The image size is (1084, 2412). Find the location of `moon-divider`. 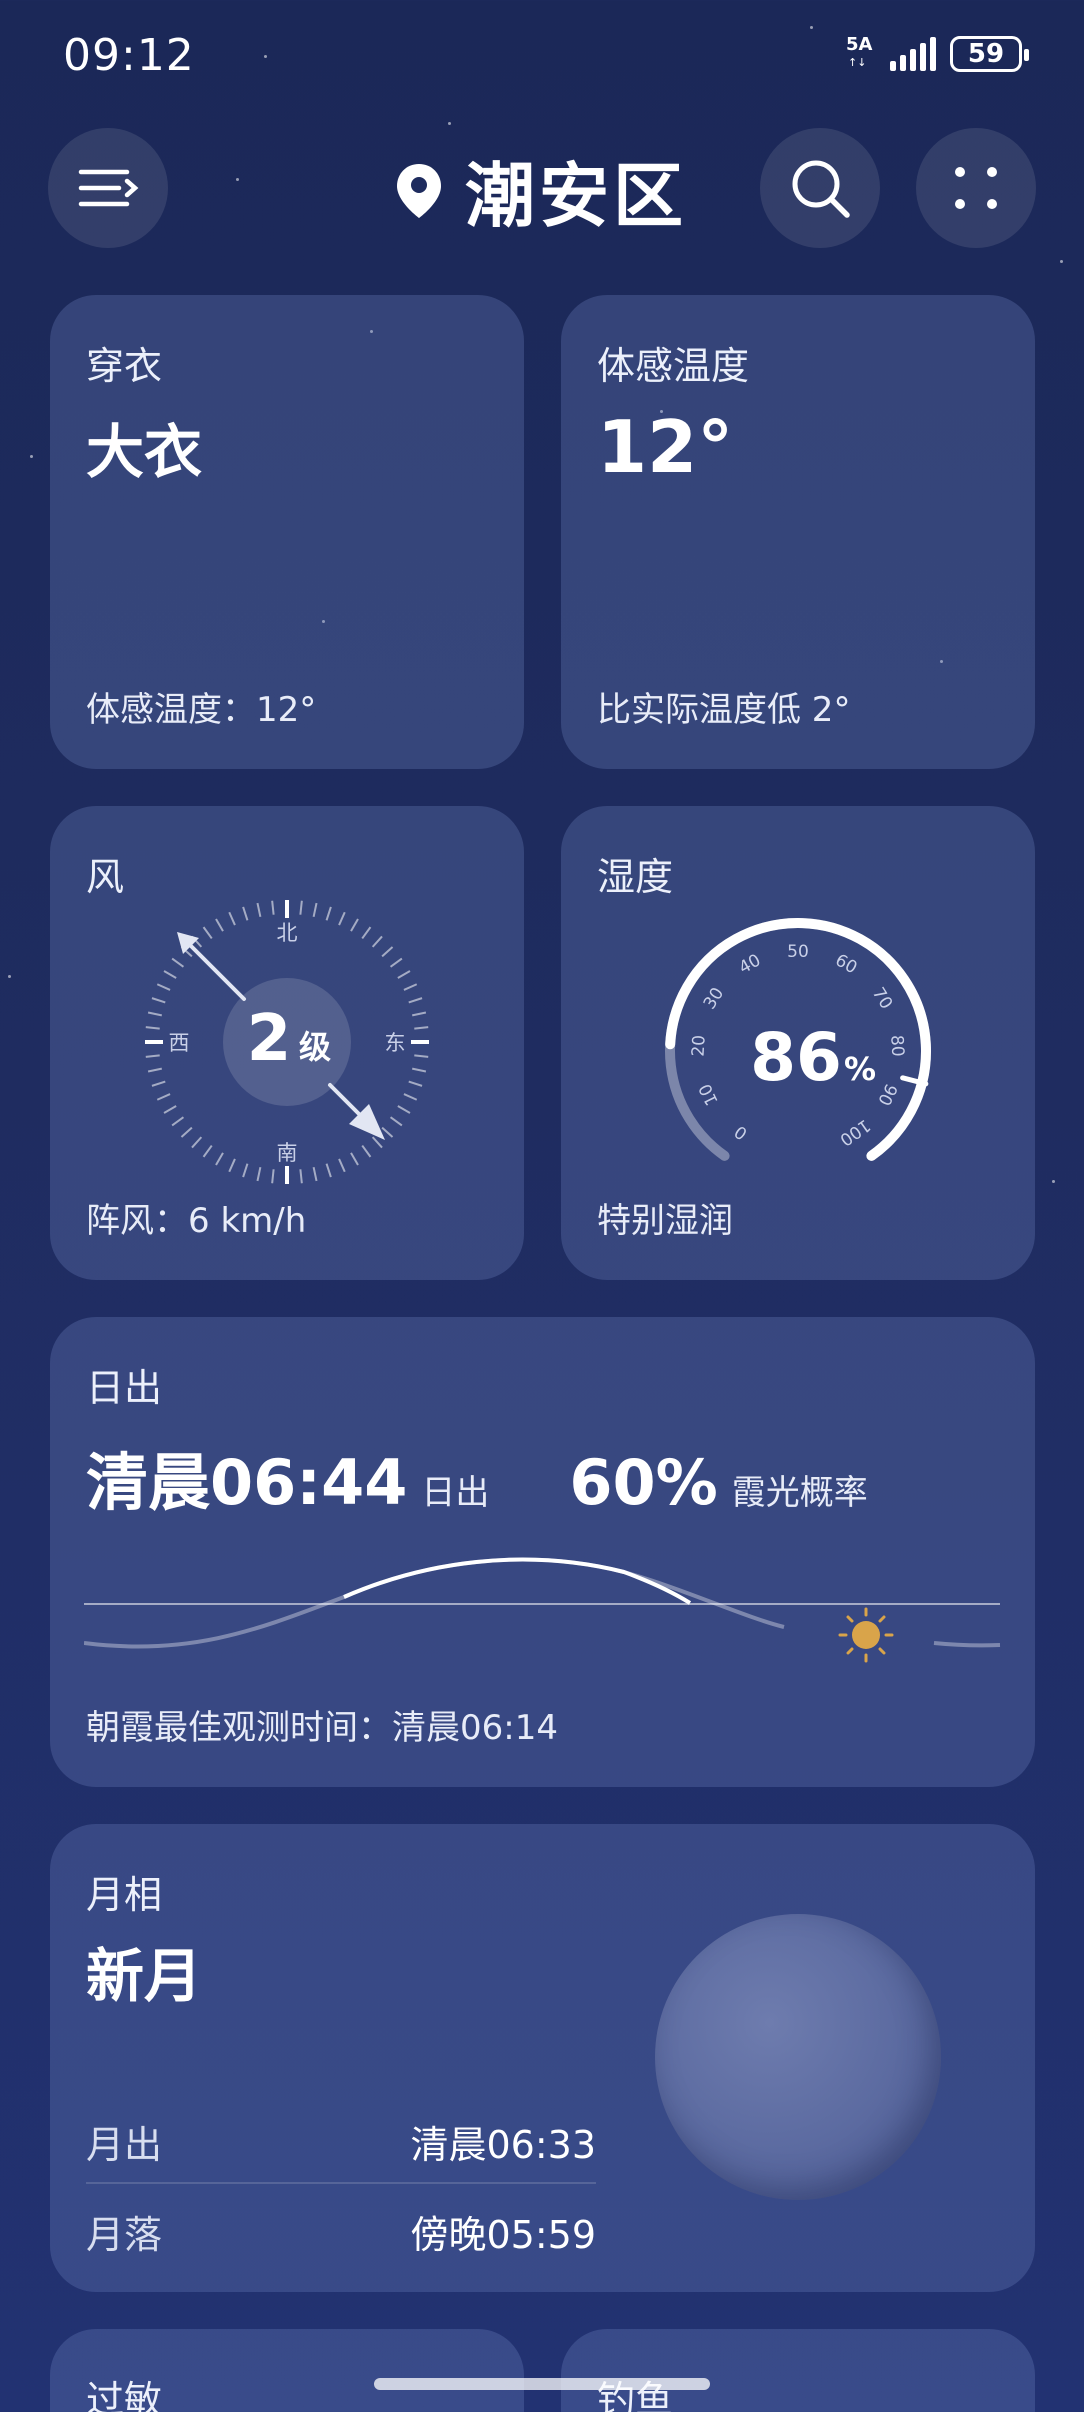

moon-divider is located at coordinates (341, 2183).